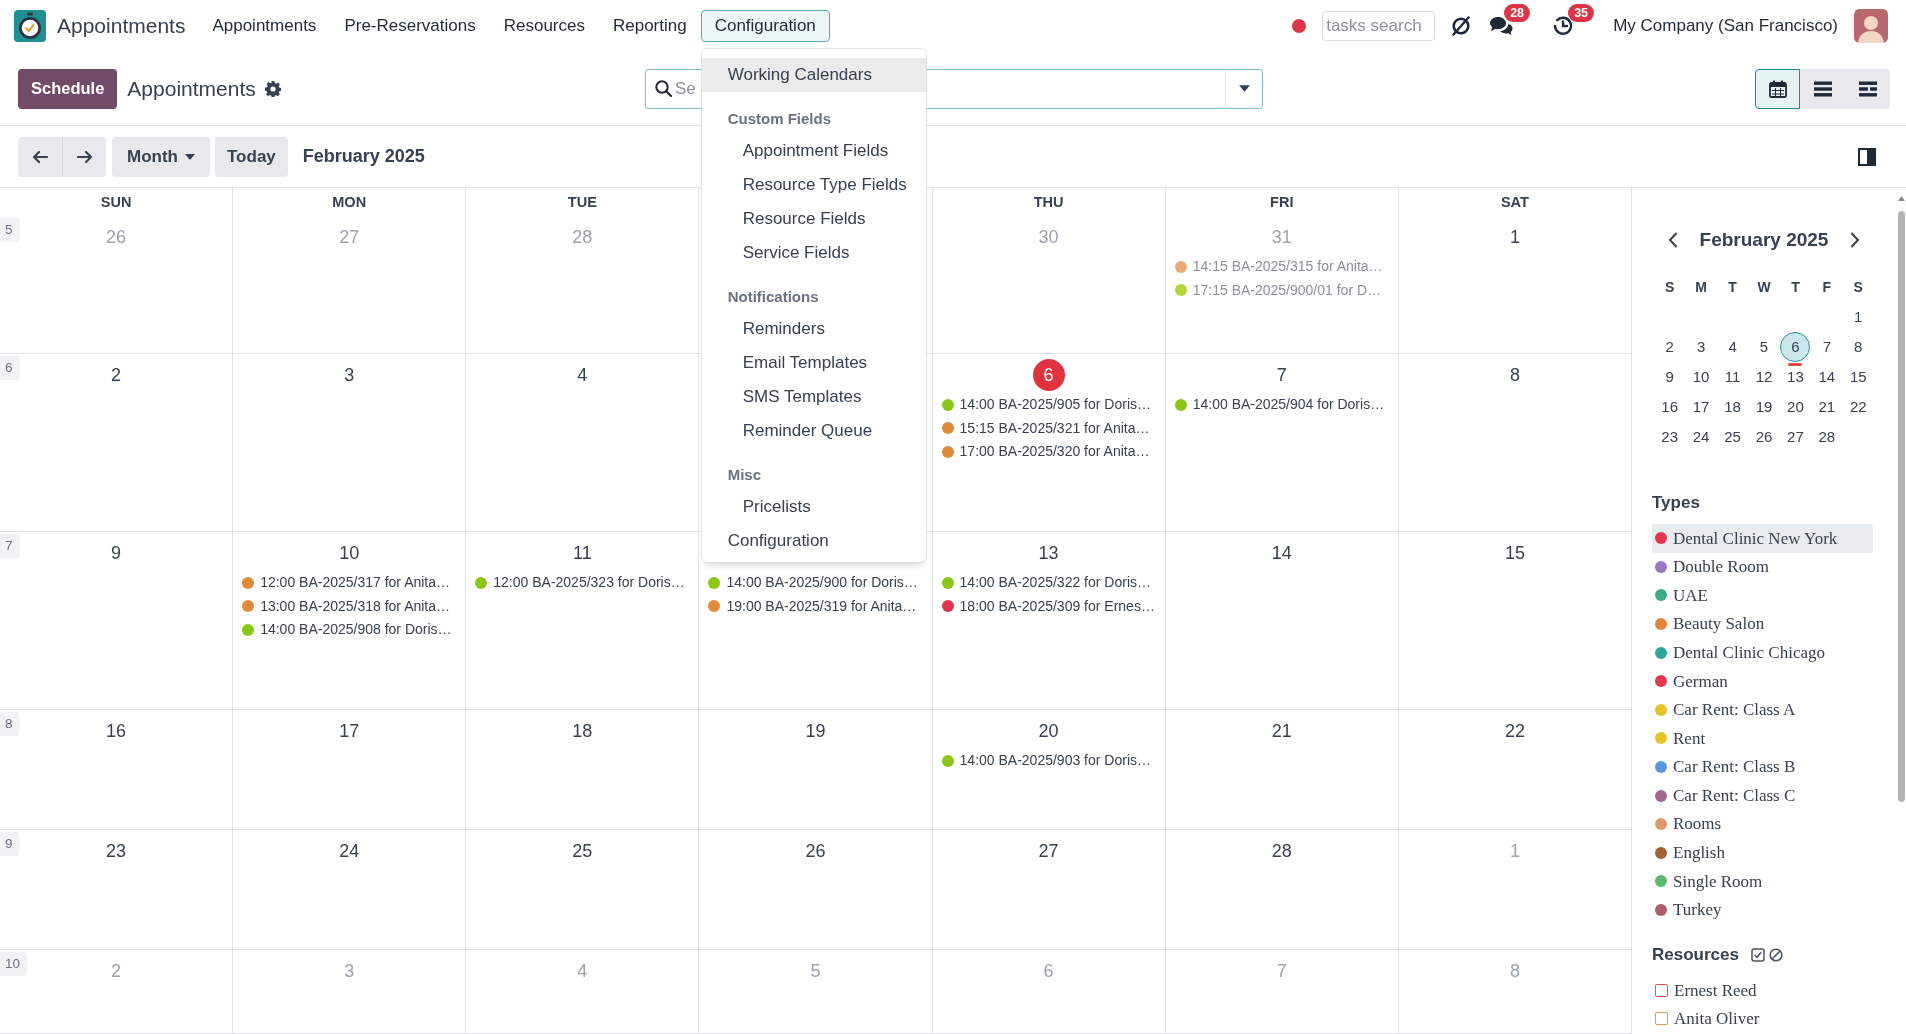  What do you see at coordinates (1757, 955) in the screenshot?
I see `check-square-icon` at bounding box center [1757, 955].